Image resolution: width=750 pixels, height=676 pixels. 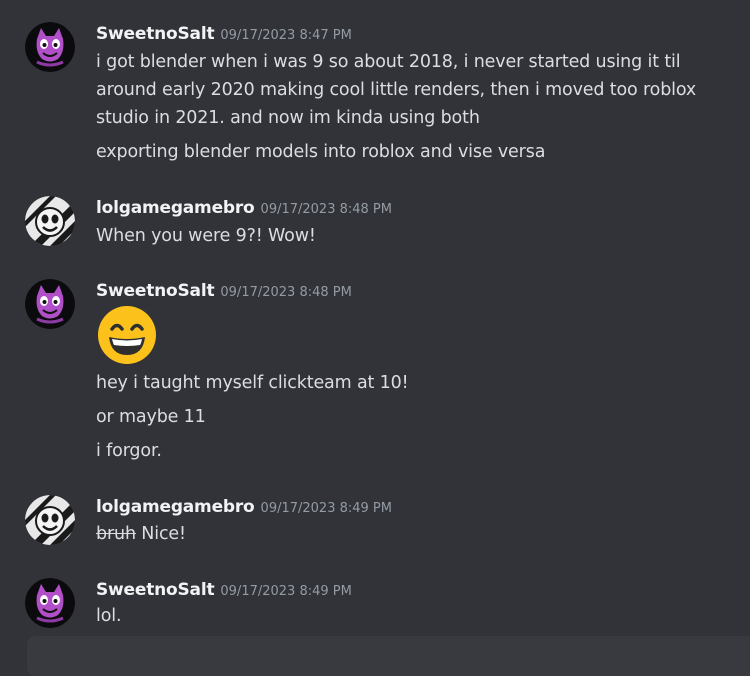 I want to click on message-header: lolgamegamebro 09/17/2023 8:49 PM, so click(x=244, y=507).